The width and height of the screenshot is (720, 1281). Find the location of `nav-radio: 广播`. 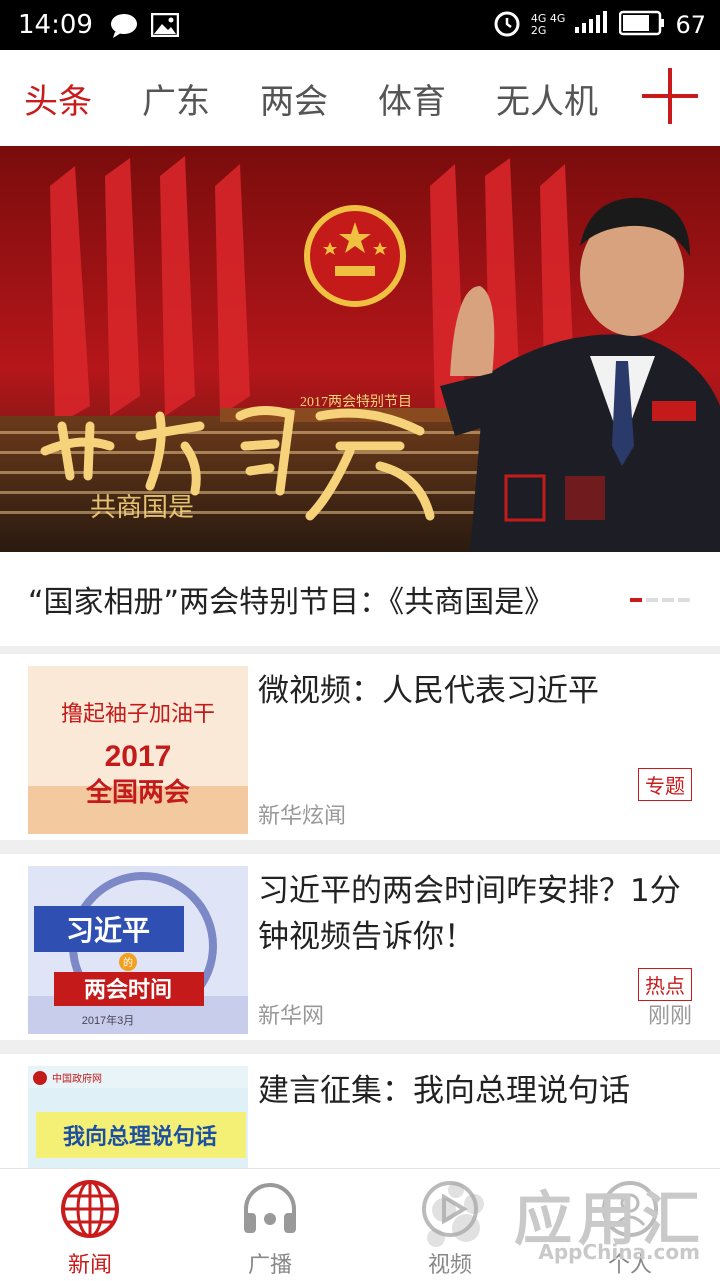

nav-radio: 广播 is located at coordinates (270, 1225).